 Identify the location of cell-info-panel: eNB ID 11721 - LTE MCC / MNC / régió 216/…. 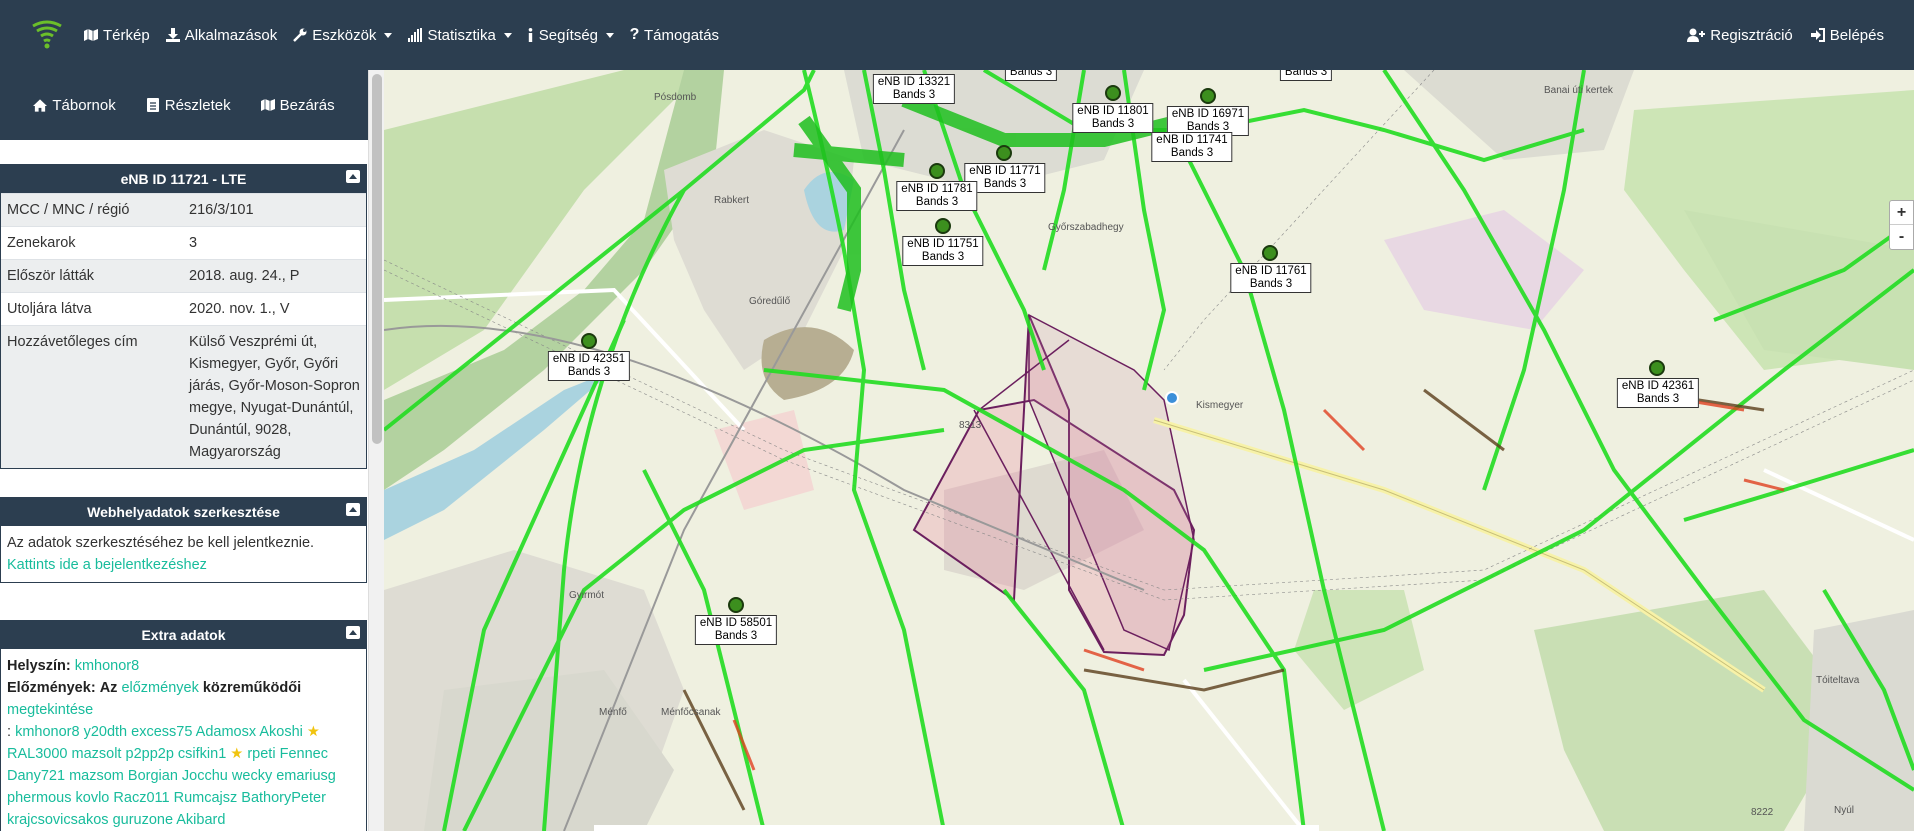
(183, 316).